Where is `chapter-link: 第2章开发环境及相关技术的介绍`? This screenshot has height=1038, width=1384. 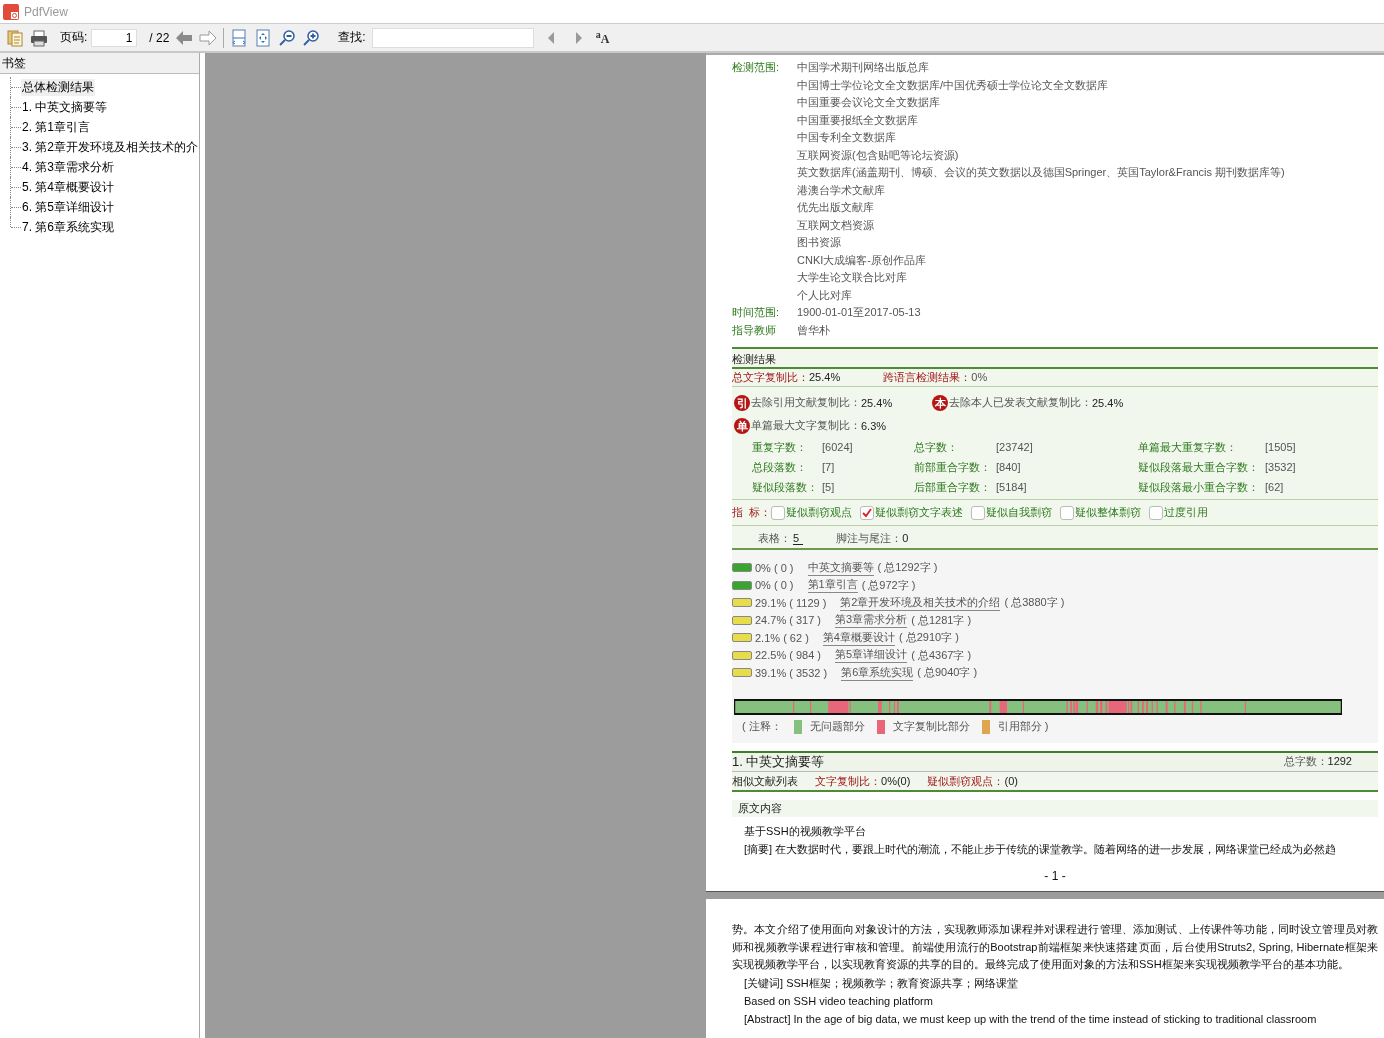 chapter-link: 第2章开发环境及相关技术的介绍 is located at coordinates (920, 602).